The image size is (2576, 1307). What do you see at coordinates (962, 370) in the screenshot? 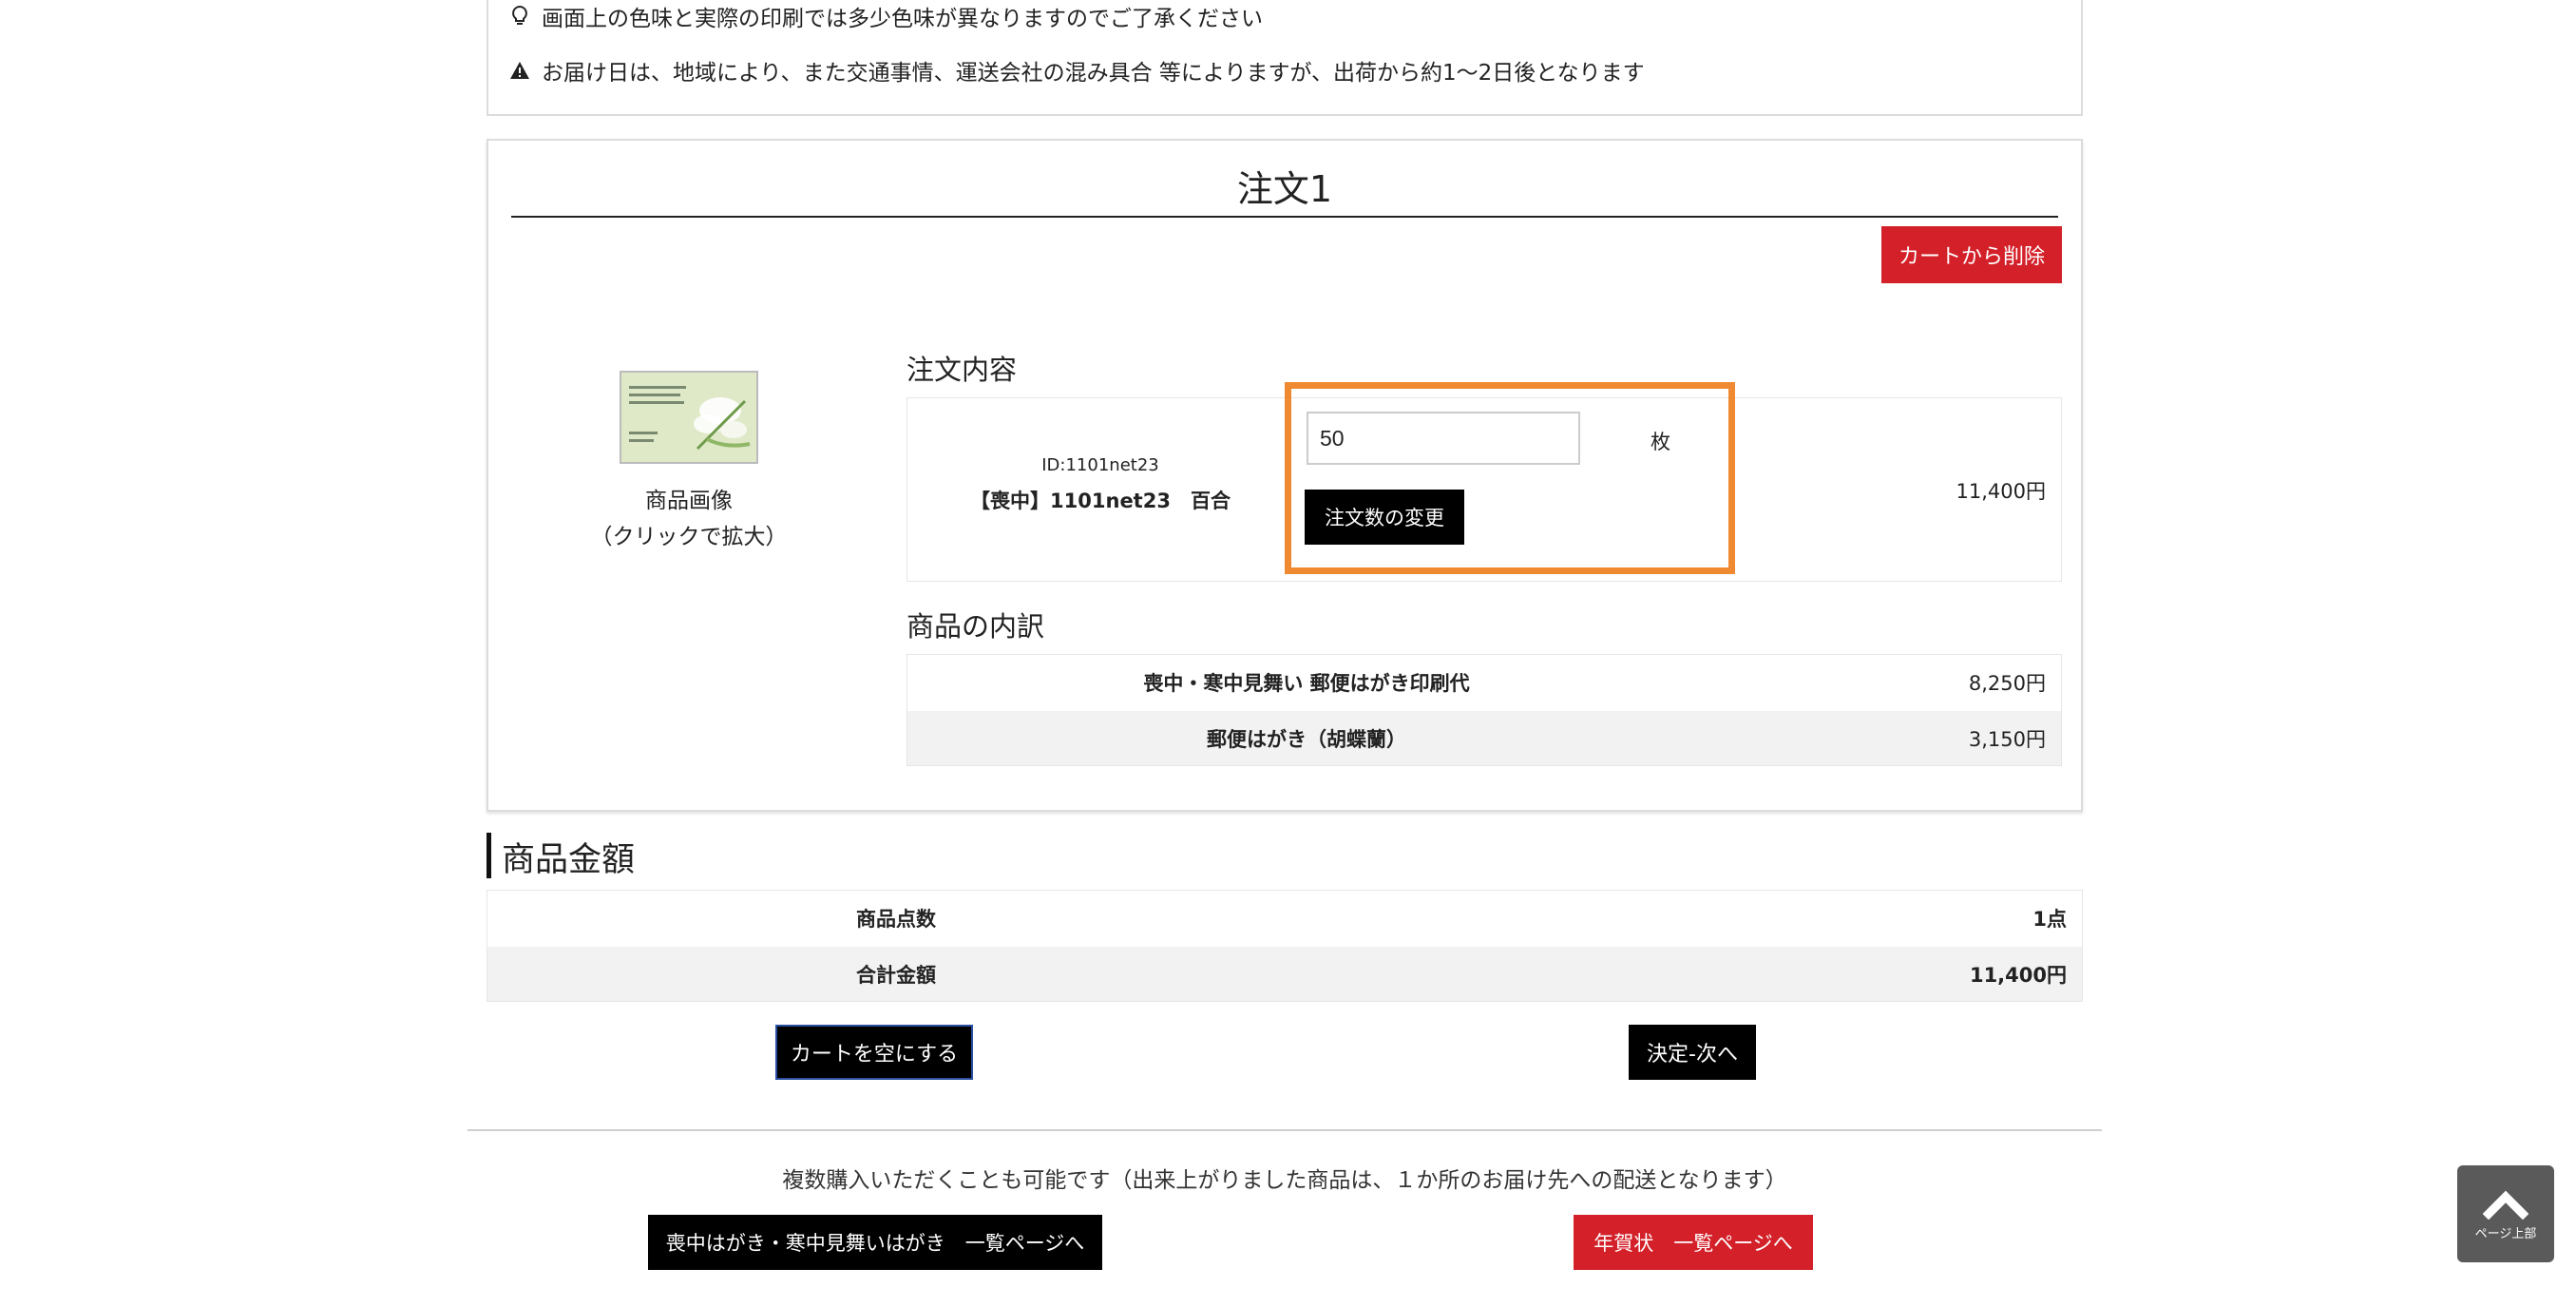
I see `order-contents-heading: 注文内容` at bounding box center [962, 370].